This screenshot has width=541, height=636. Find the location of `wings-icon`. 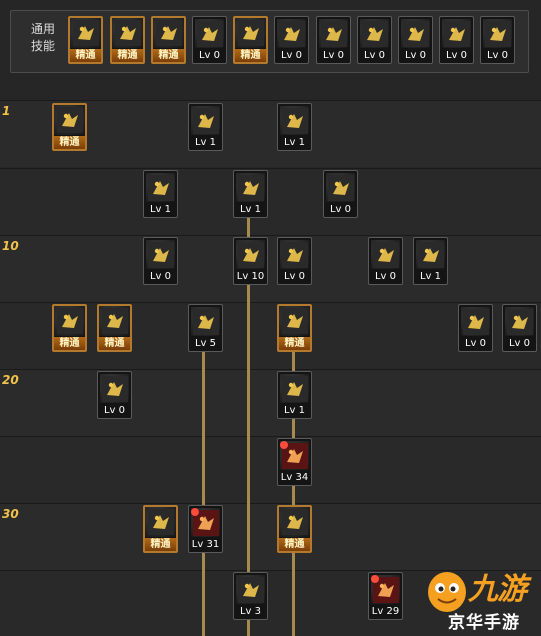

wings-icon is located at coordinates (209, 33).